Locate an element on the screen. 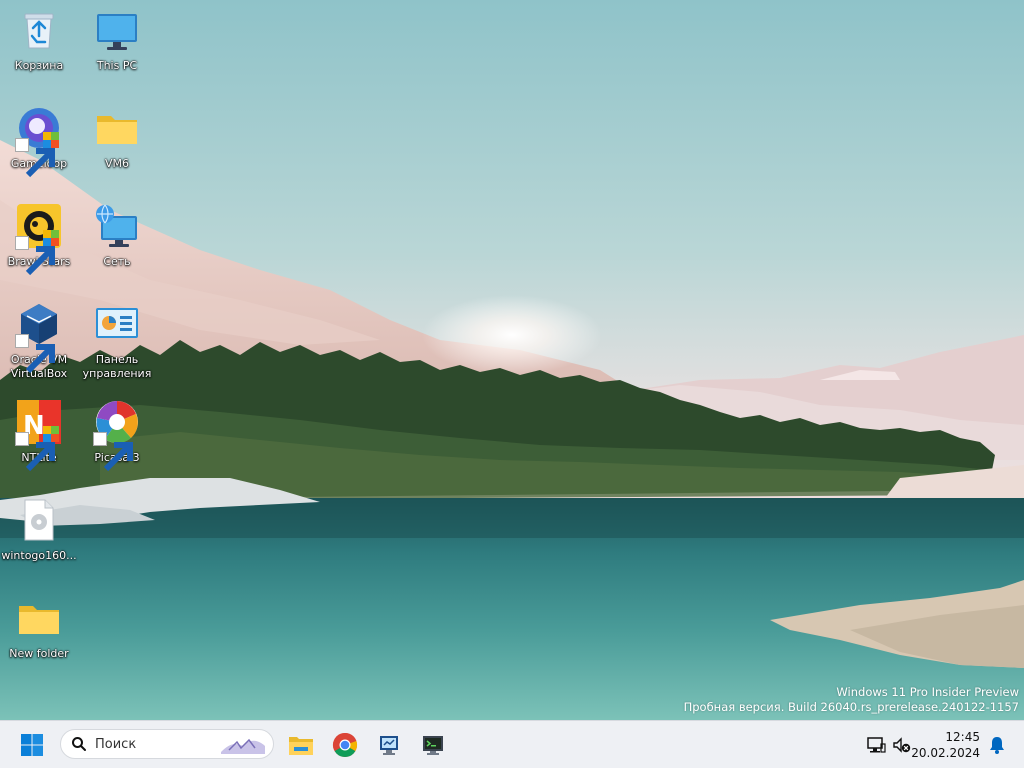 The image size is (1024, 768). desktop-icon-new-folder: New folder is located at coordinates (39, 633).